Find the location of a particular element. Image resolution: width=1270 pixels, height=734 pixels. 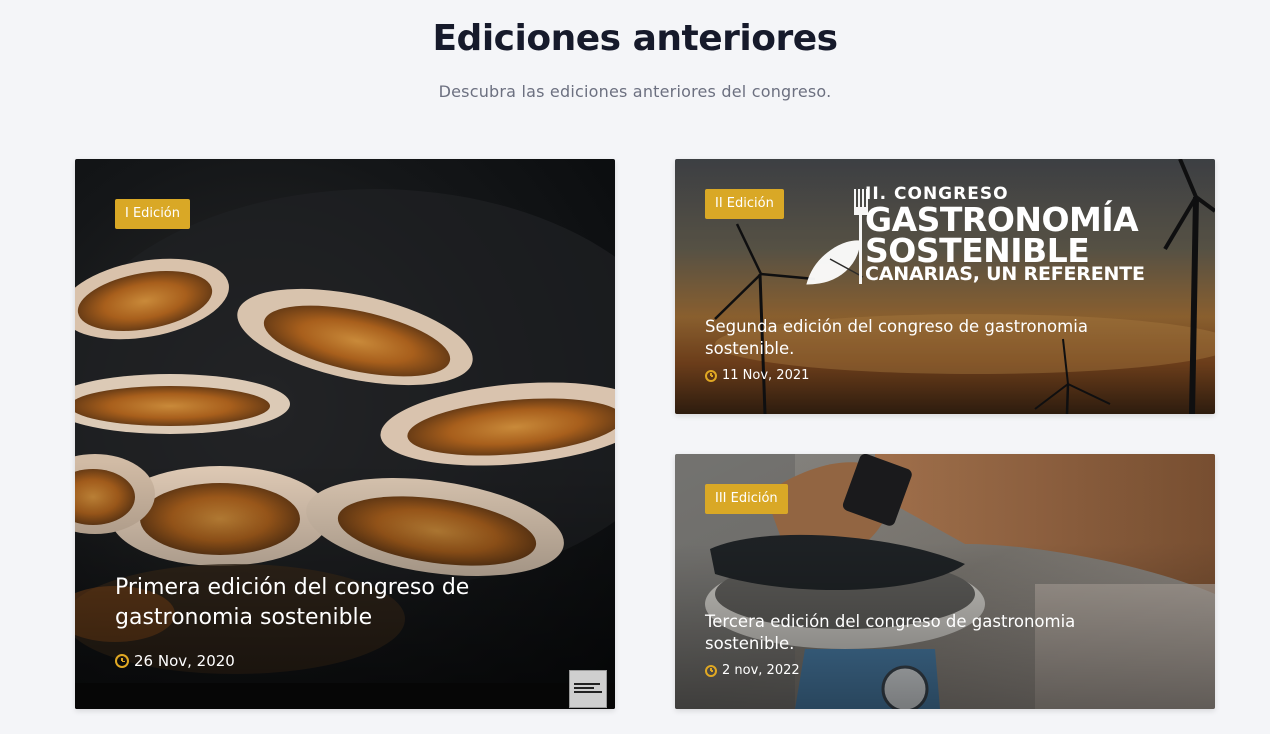

date-text: 26 Nov, 2020 is located at coordinates (184, 661).